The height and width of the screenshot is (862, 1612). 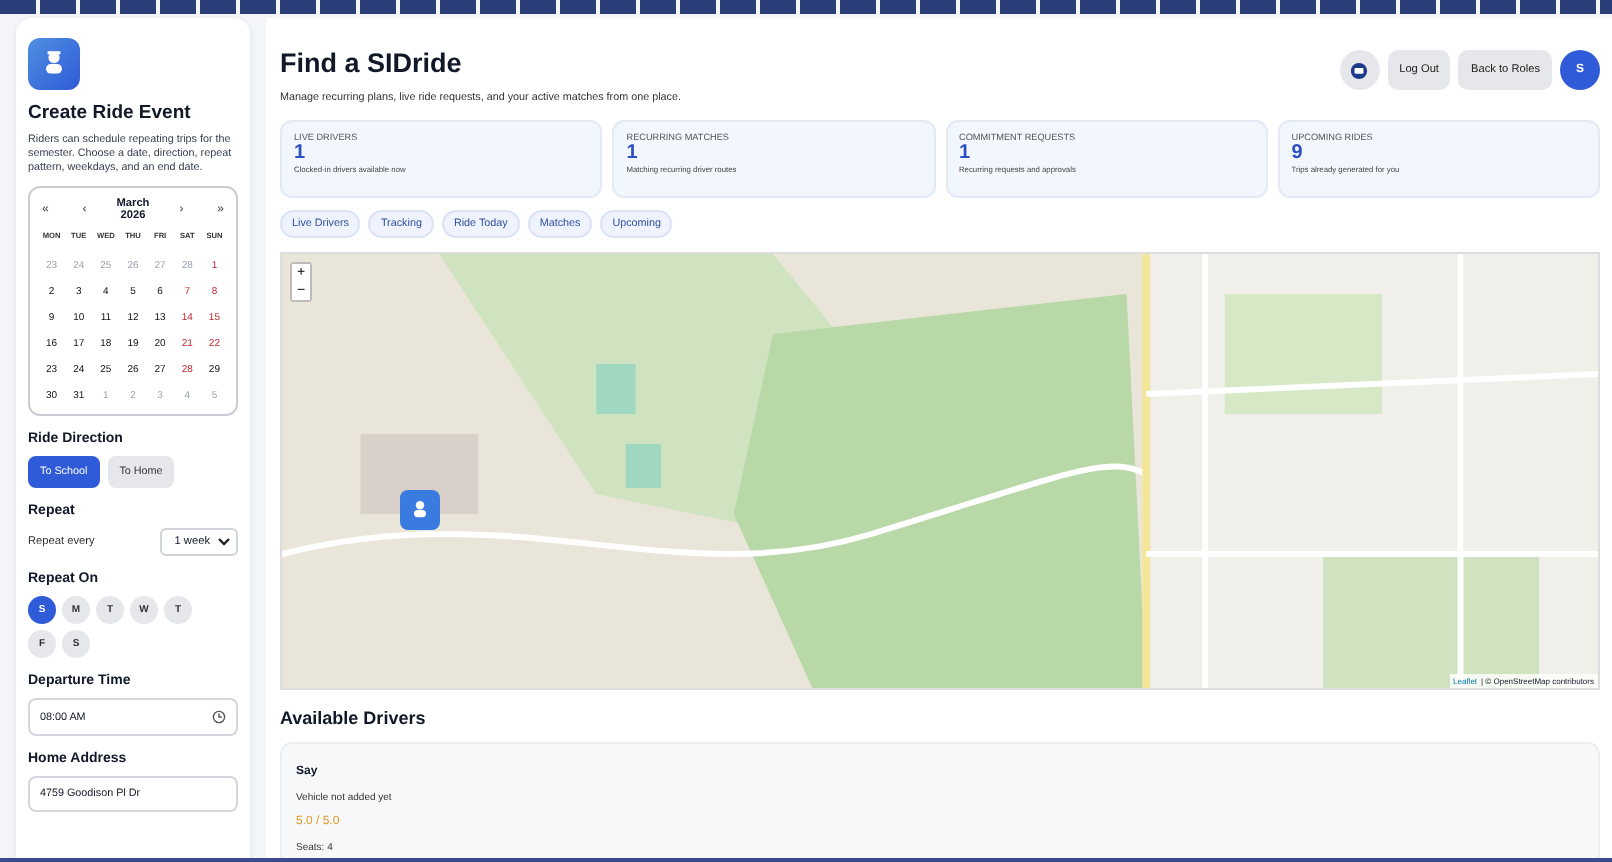 I want to click on panel-title: Create Ride Event, so click(x=110, y=113).